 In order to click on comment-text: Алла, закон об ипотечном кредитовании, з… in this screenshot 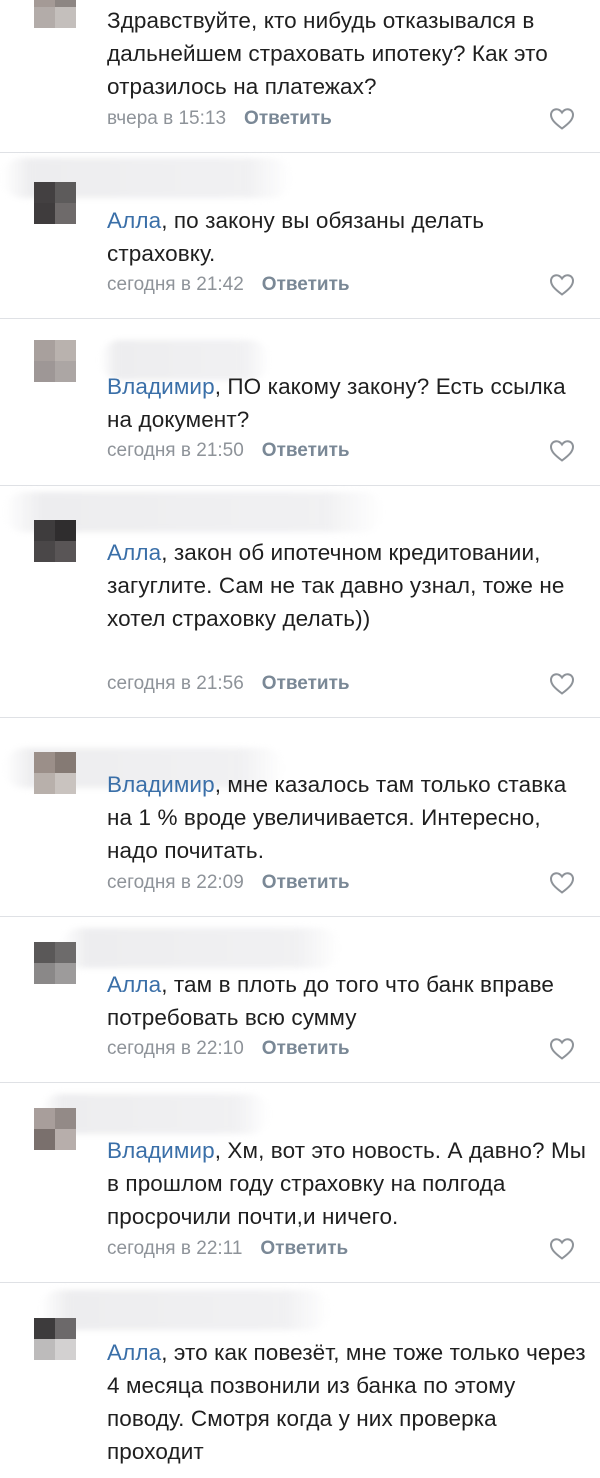, I will do `click(336, 585)`.